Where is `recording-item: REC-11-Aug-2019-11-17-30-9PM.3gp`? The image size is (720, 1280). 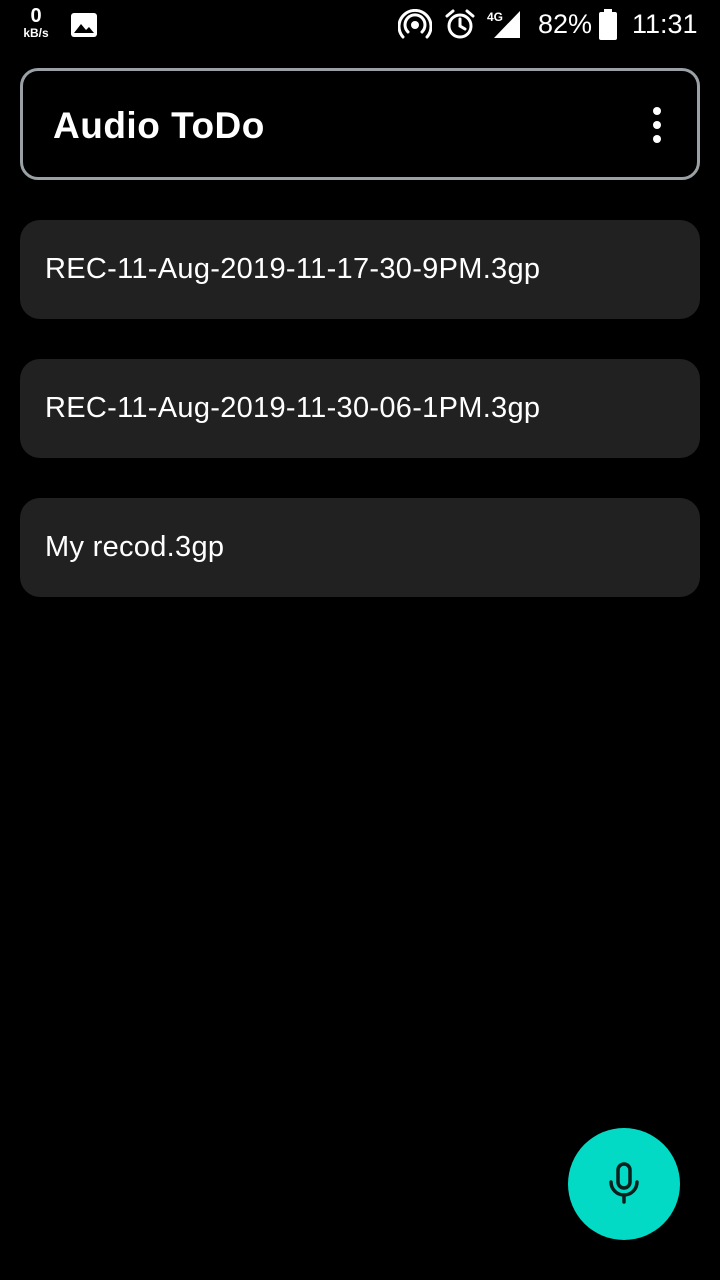 recording-item: REC-11-Aug-2019-11-17-30-9PM.3gp is located at coordinates (360, 269).